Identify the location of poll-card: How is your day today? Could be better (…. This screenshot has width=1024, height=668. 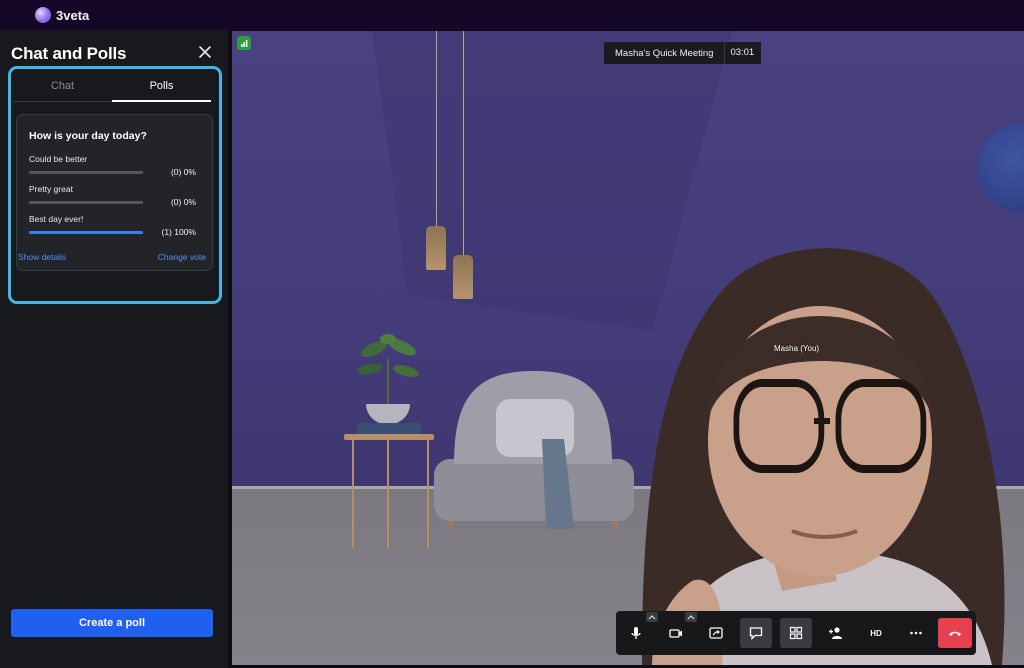
(114, 192).